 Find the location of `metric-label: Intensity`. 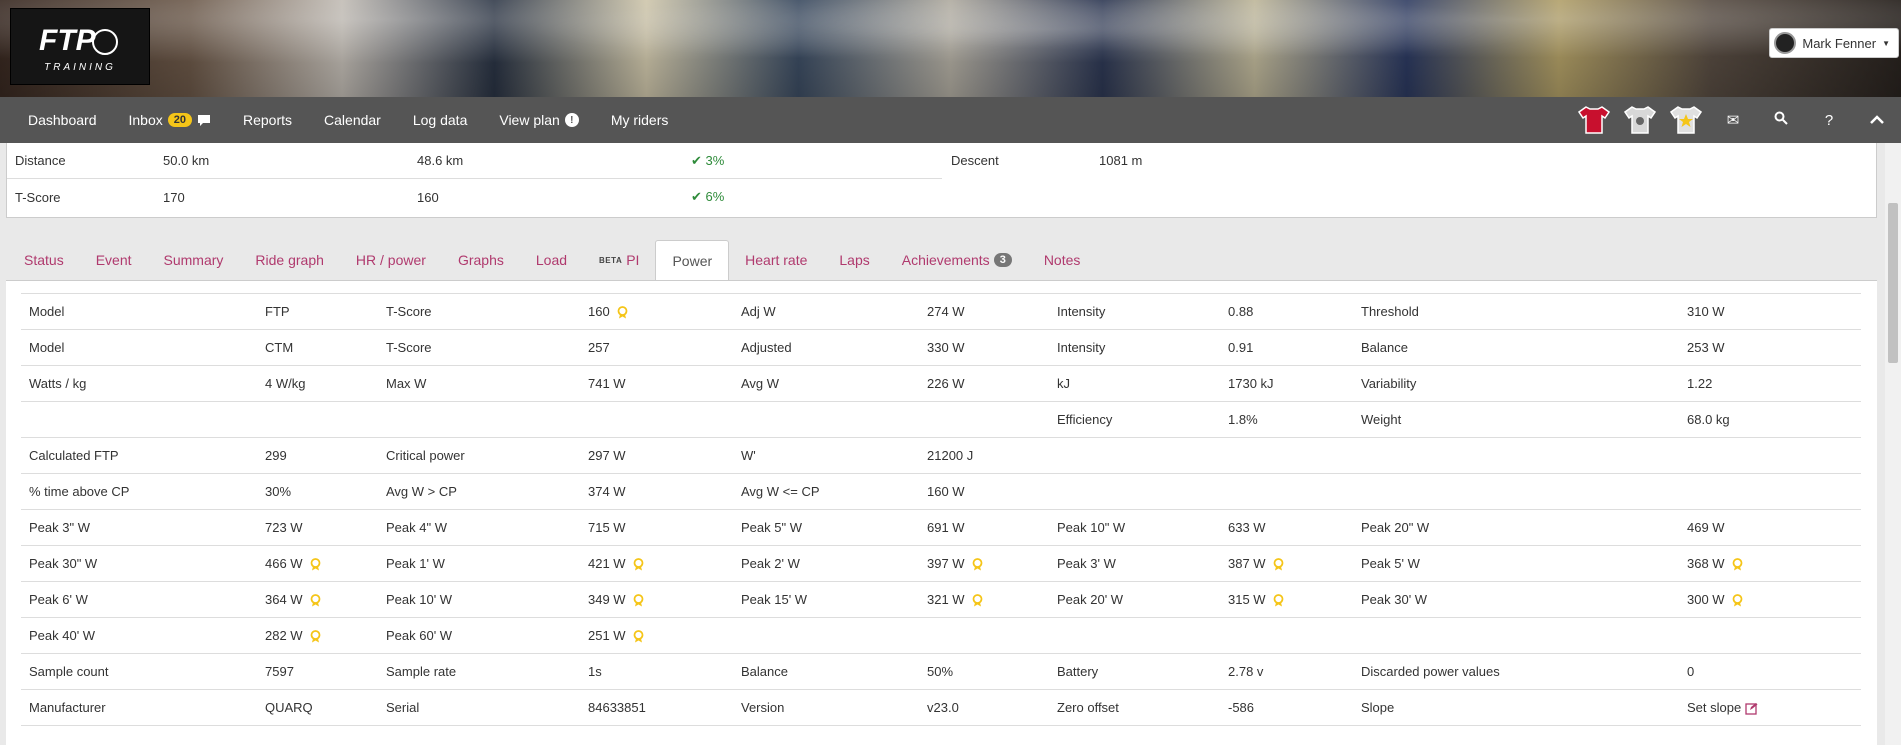

metric-label: Intensity is located at coordinates (1134, 347).